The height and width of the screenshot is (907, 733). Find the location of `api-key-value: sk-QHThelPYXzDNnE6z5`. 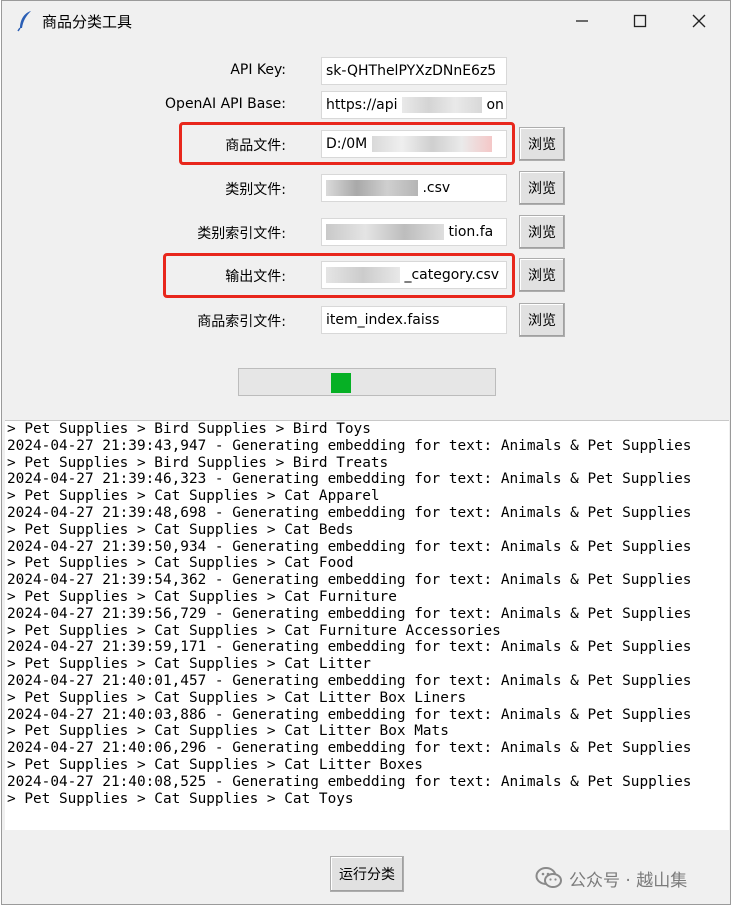

api-key-value: sk-QHThelPYXzDNnE6z5 is located at coordinates (411, 71).